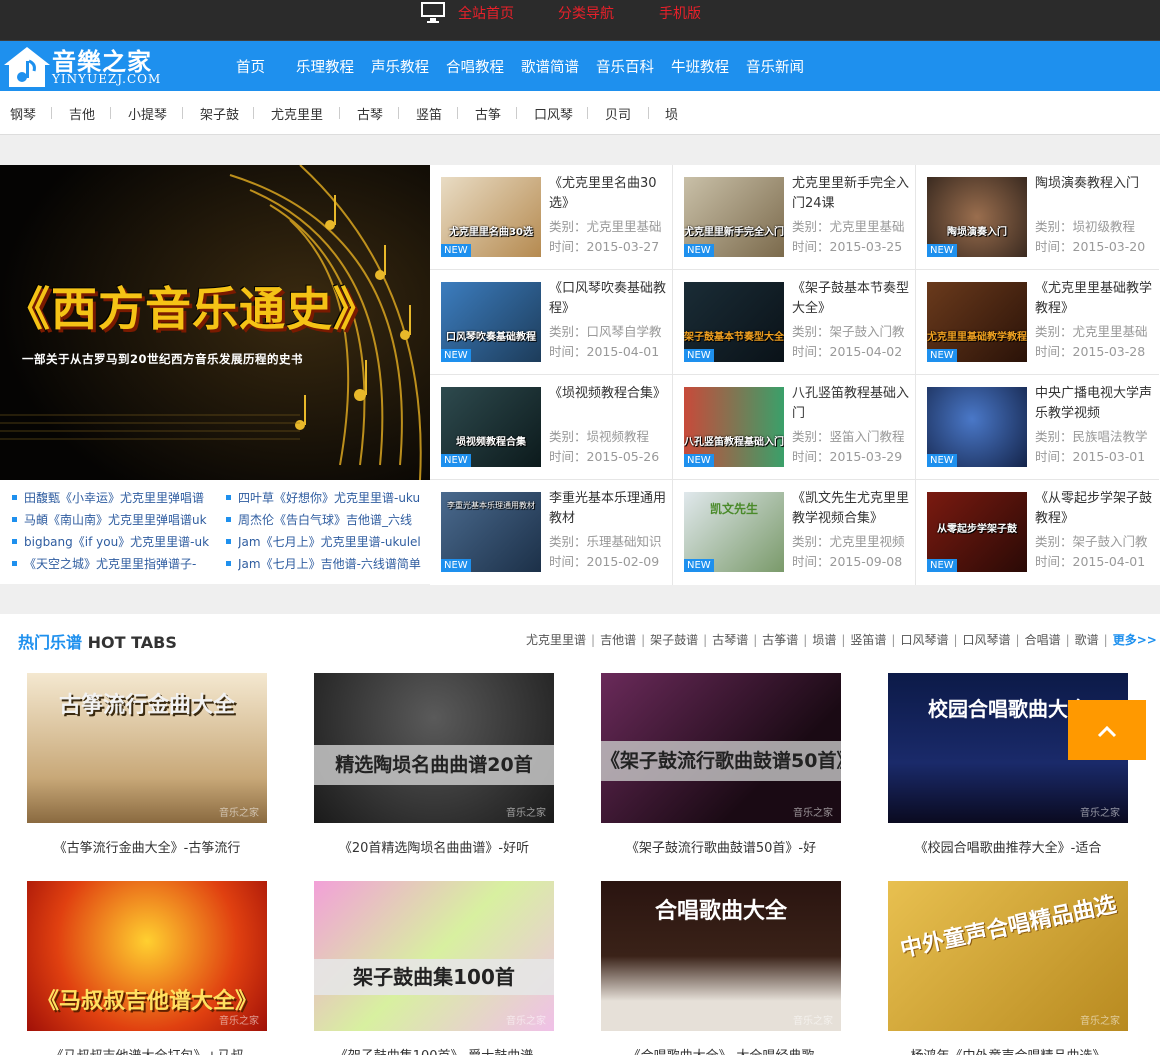  I want to click on news-link: 田馥甄《小幸运》尤克里里弹唱谱, so click(119, 497).